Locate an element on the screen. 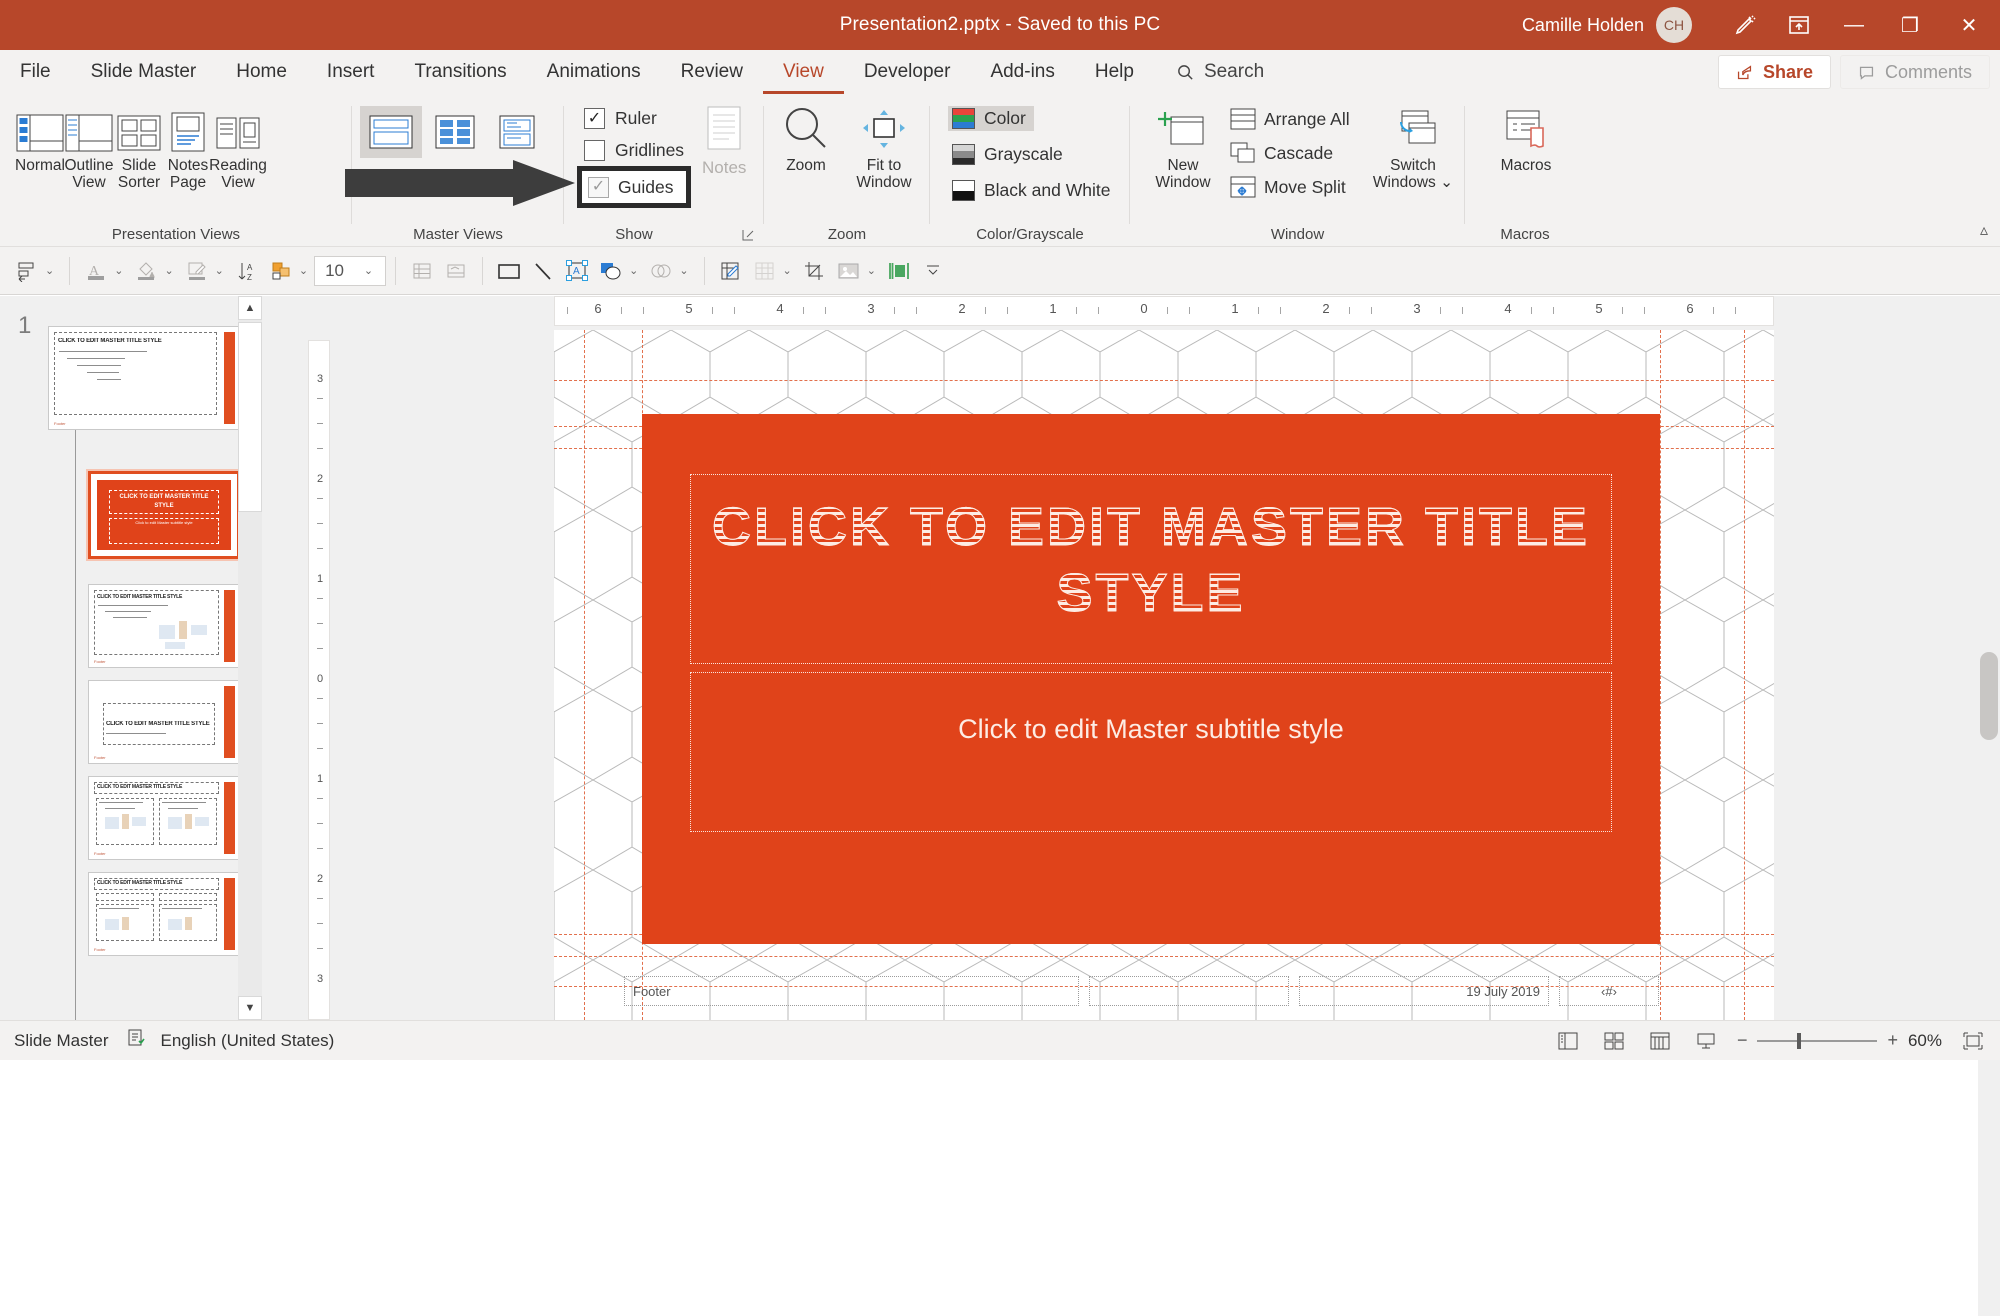 The image size is (2000, 1316). new-window-button: New Window is located at coordinates (1183, 145).